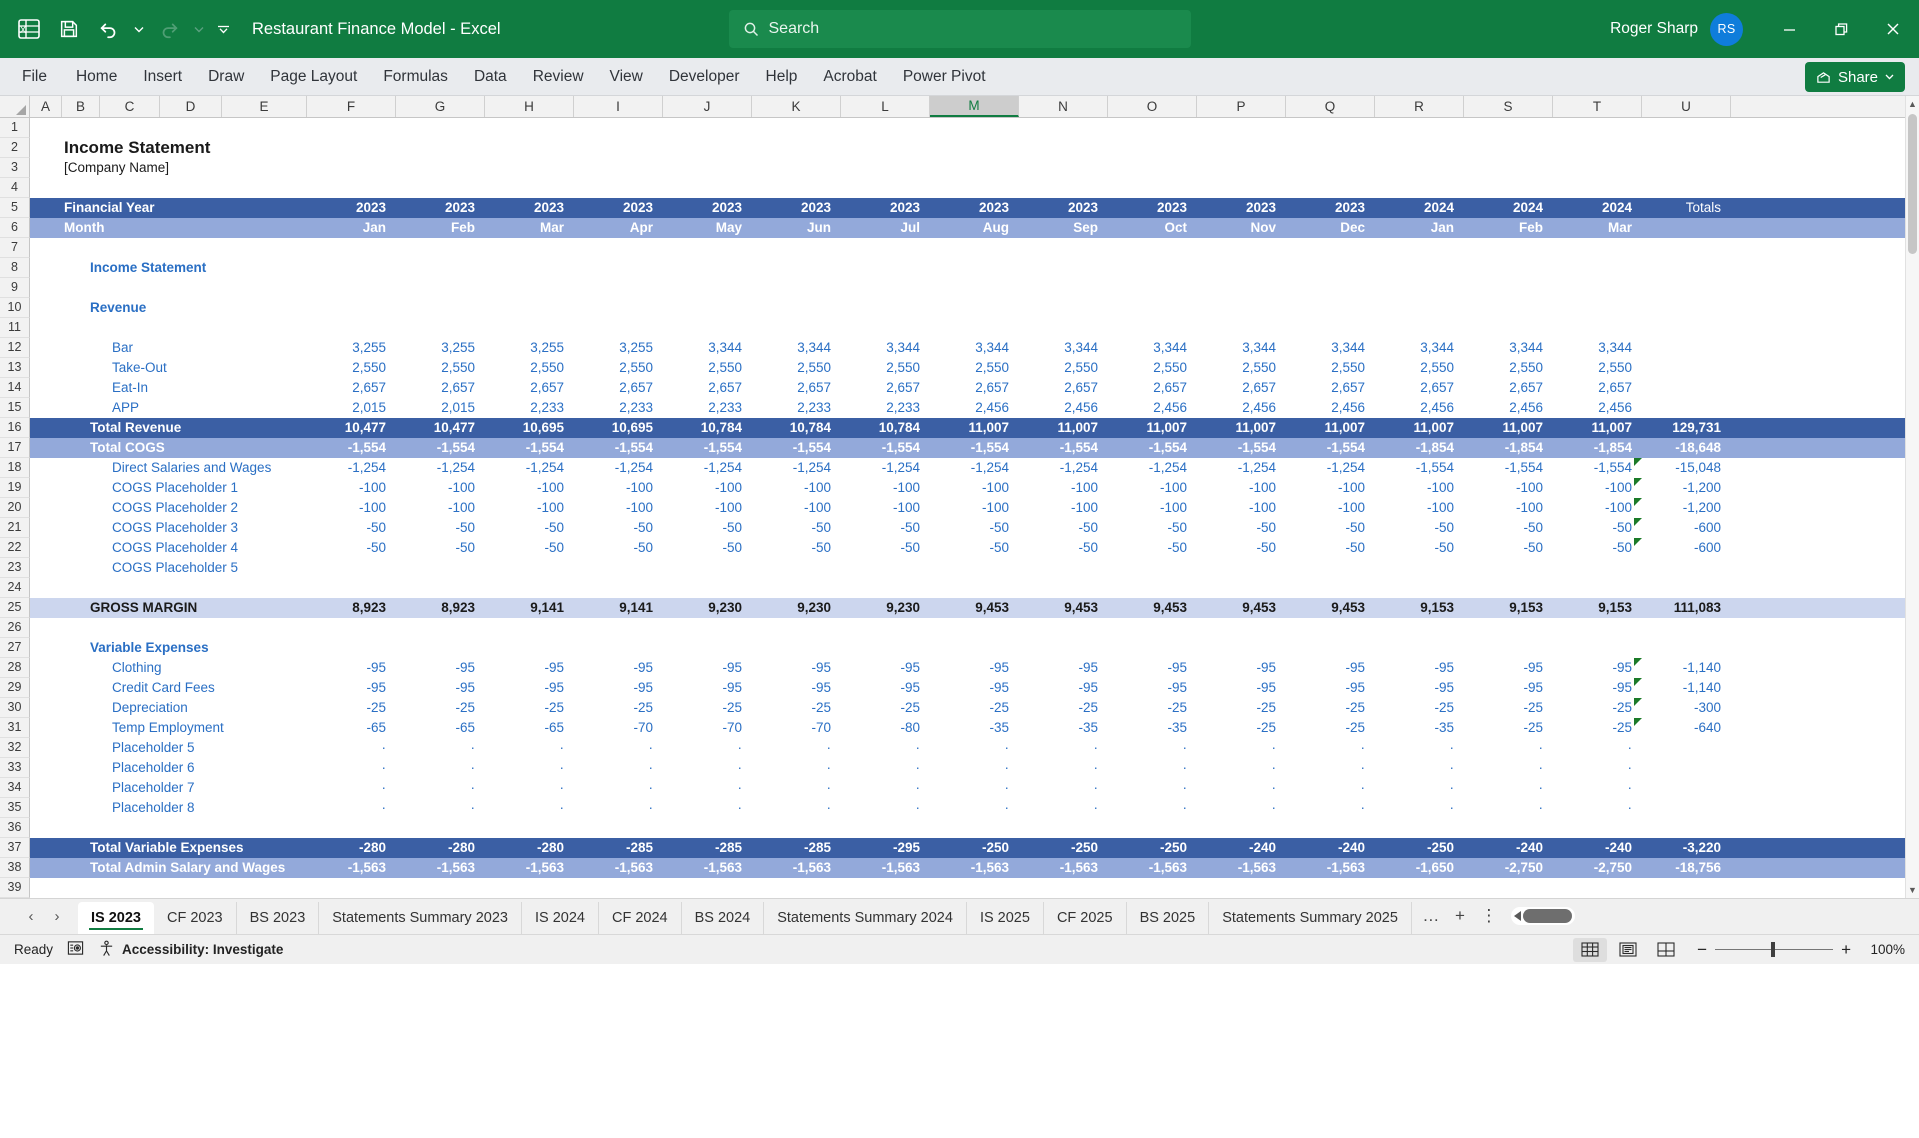 This screenshot has height=1138, width=1919. Describe the element at coordinates (1686, 748) in the screenshot. I see `cell-U32` at that location.